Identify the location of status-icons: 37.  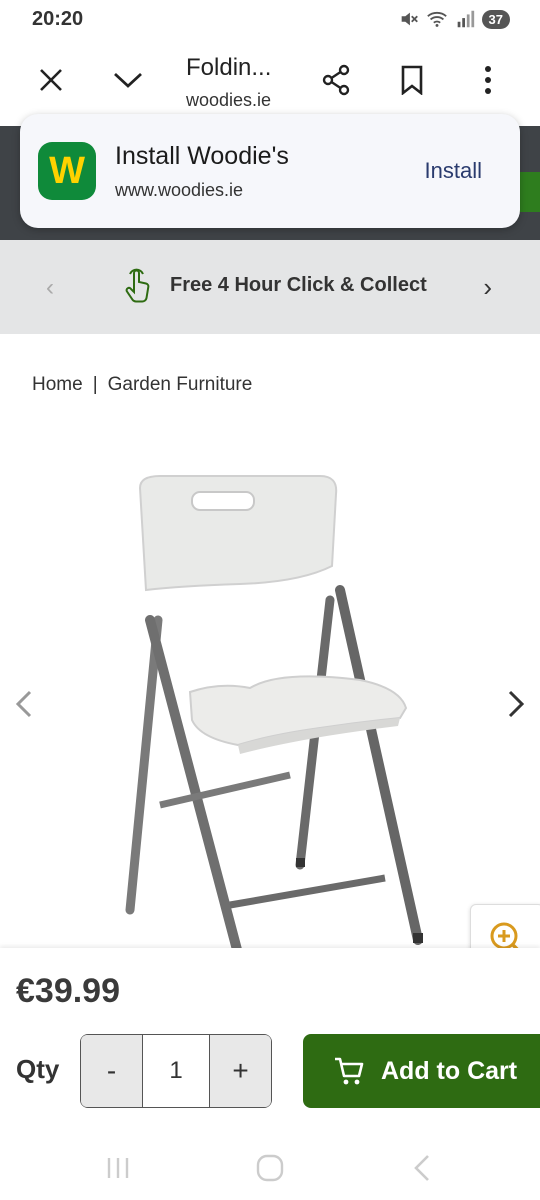
(454, 19).